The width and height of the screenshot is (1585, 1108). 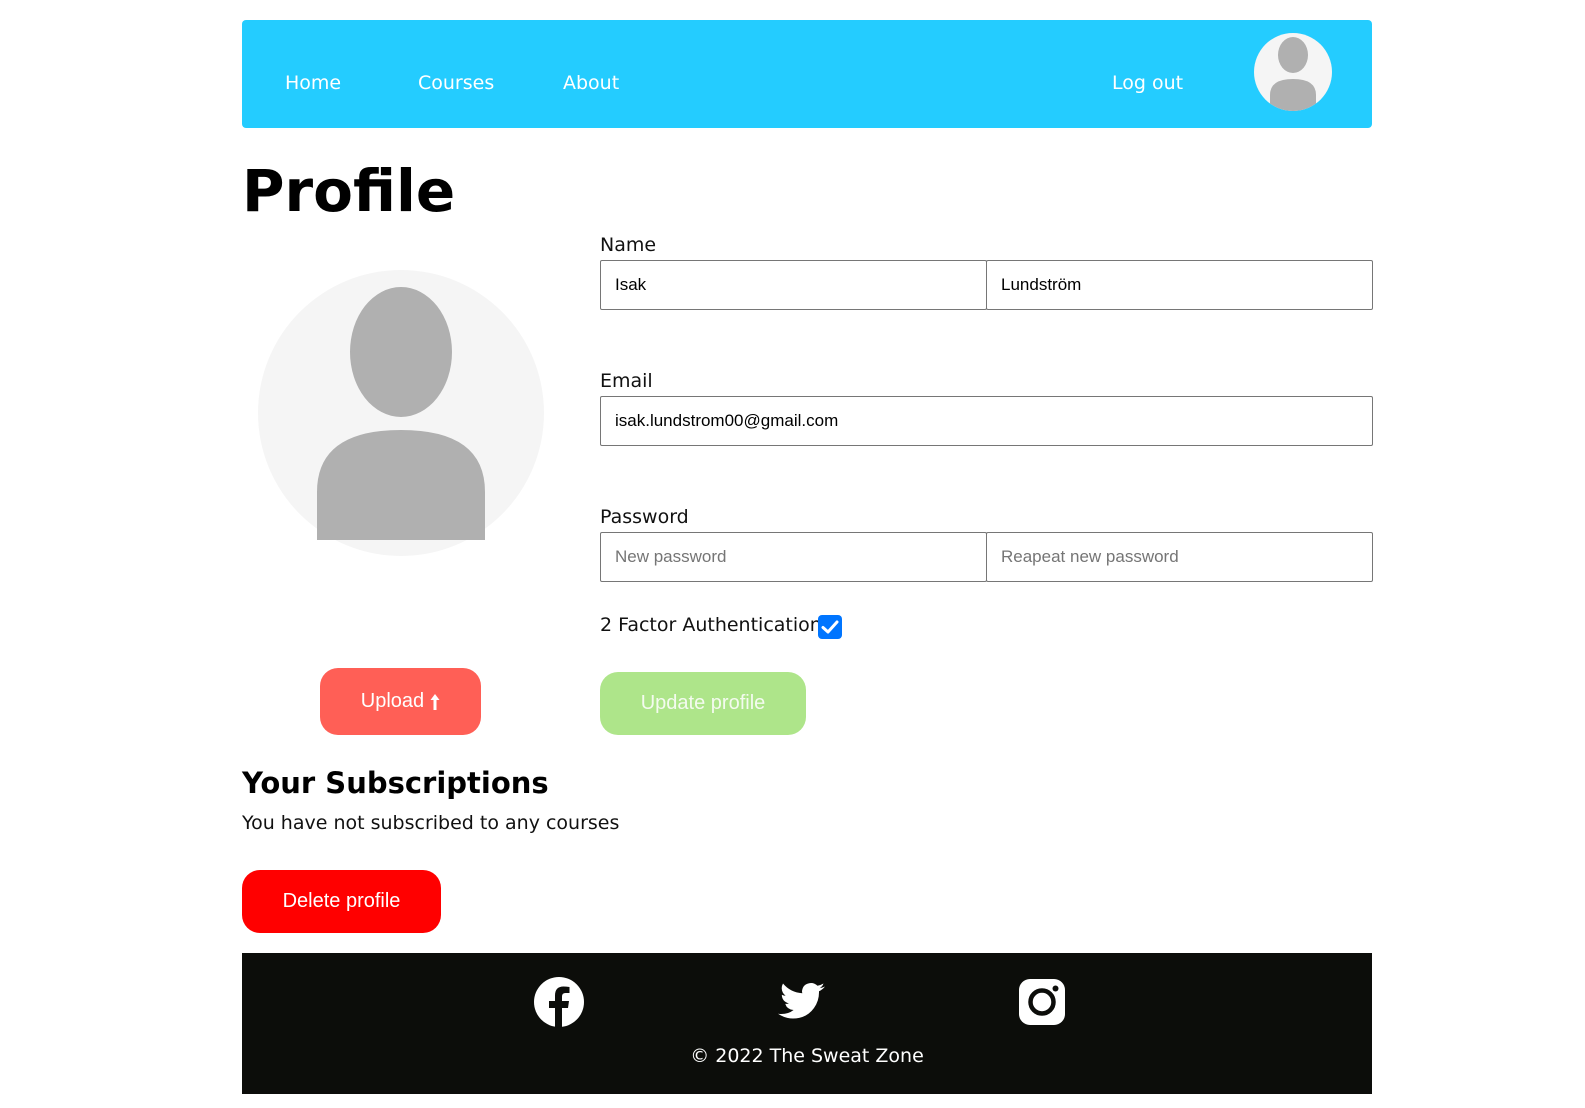 What do you see at coordinates (559, 1002) in the screenshot?
I see `facebook-icon` at bounding box center [559, 1002].